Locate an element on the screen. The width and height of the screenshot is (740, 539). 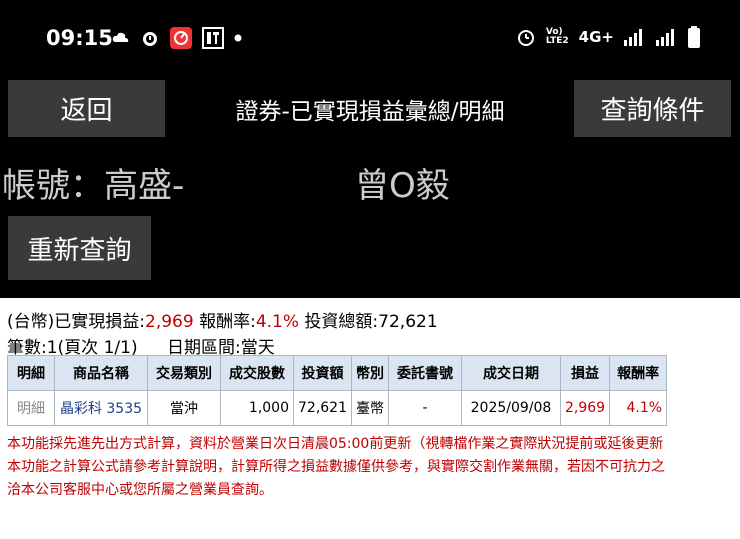
volte-icon: Vo) LTE2 is located at coordinates (557, 36).